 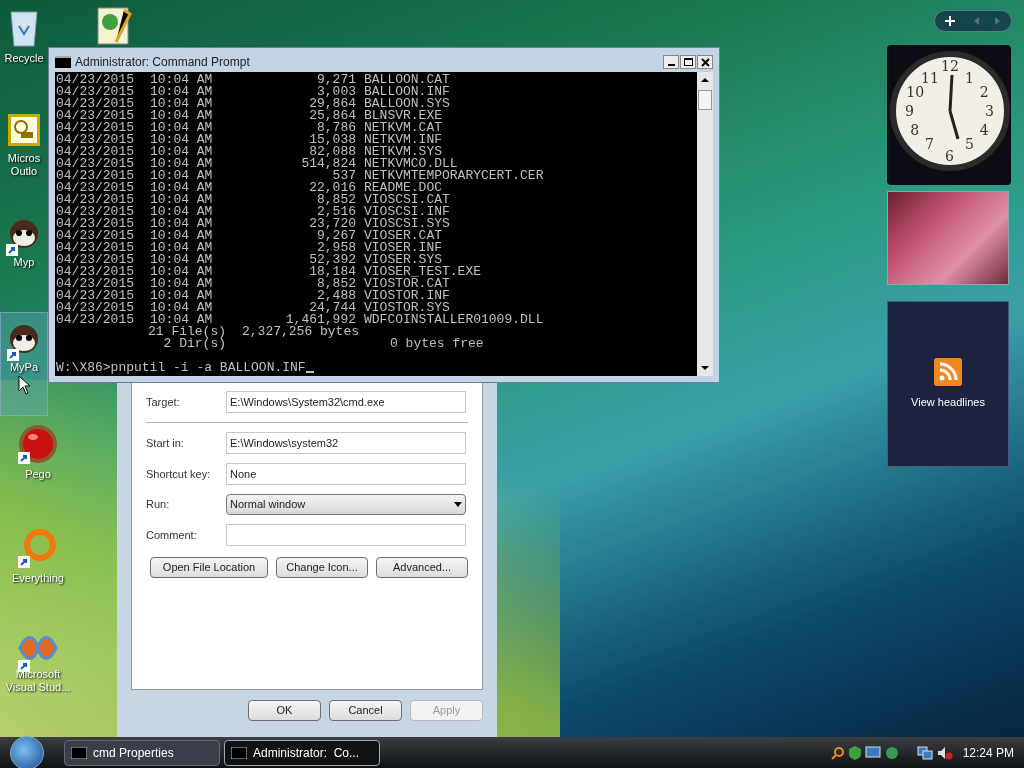 I want to click on muted-speaker-icon, so click(x=944, y=752).